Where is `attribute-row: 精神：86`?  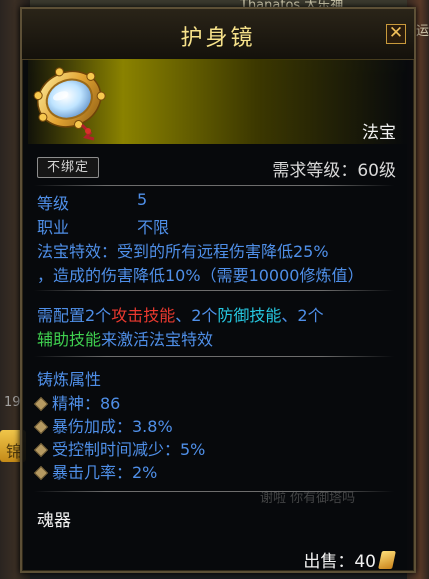 attribute-row: 精神：86 is located at coordinates (77, 402).